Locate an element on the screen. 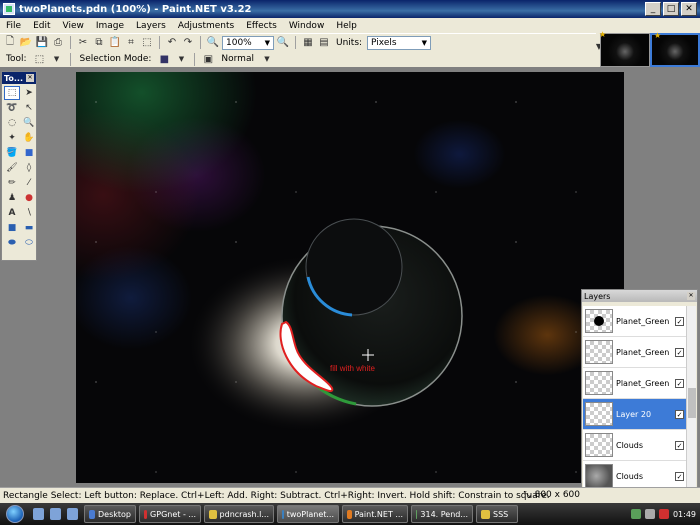 This screenshot has width=700, height=525. zoom-out-icon: 🔍 is located at coordinates (213, 43).